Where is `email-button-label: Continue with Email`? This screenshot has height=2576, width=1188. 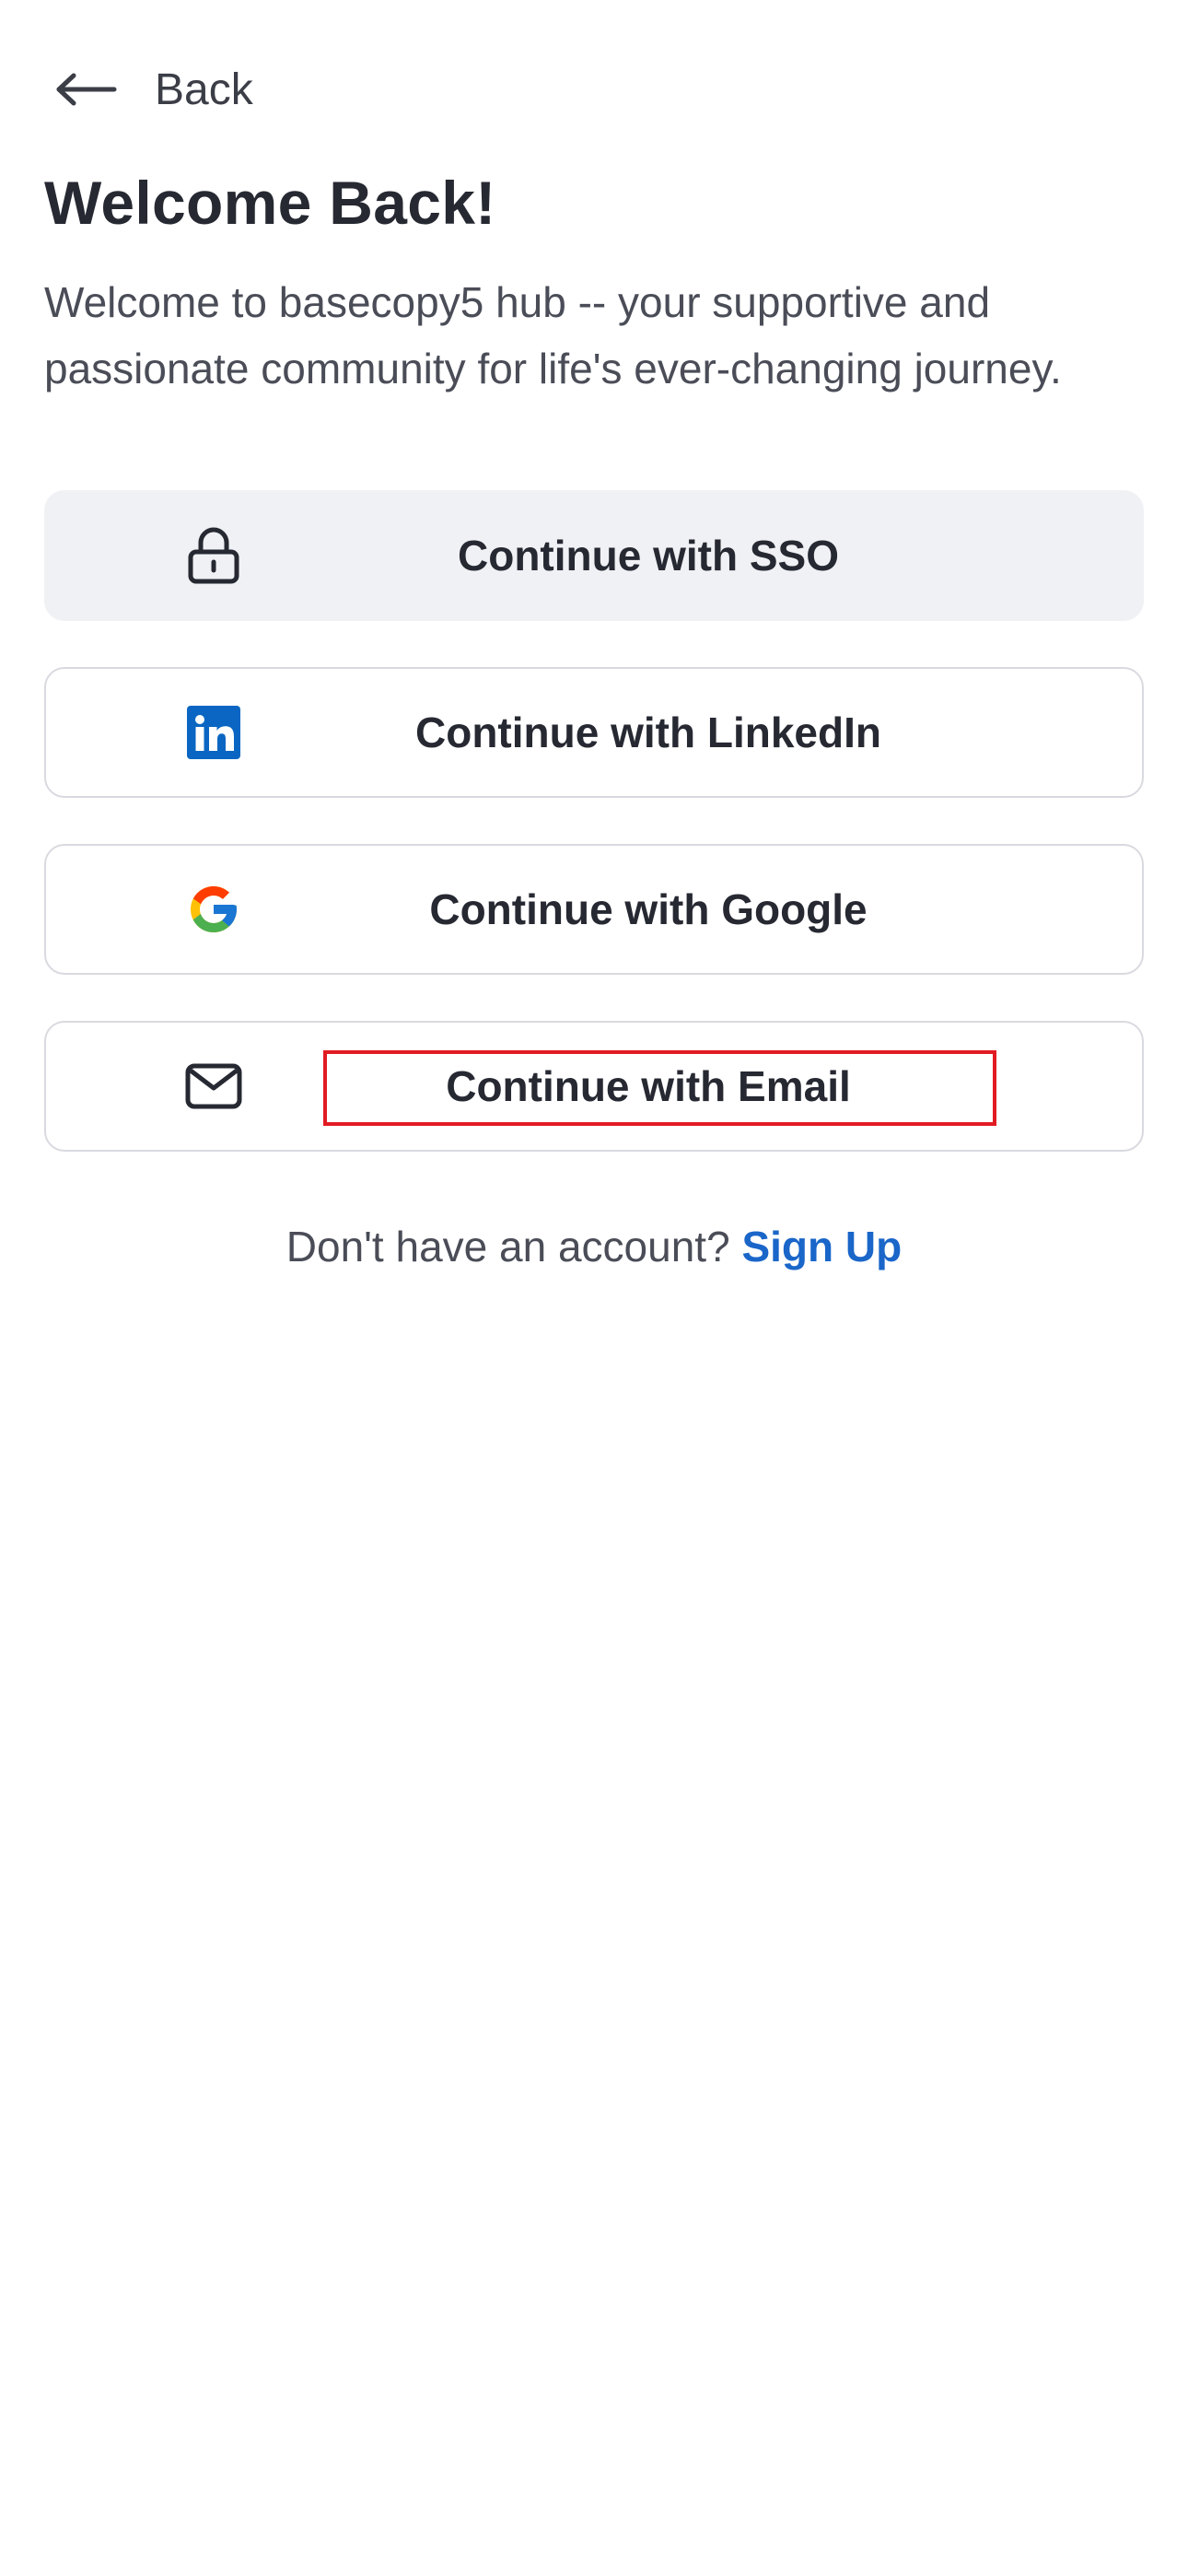 email-button-label: Continue with Email is located at coordinates (648, 1086).